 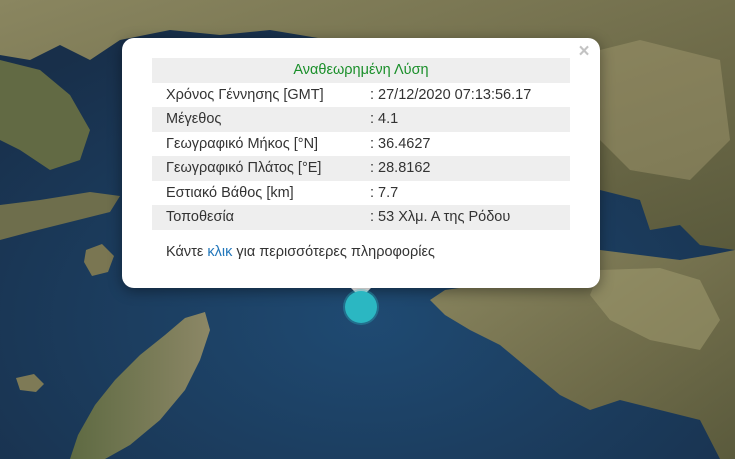 I want to click on location-label: Τοποθεσία, so click(x=261, y=217).